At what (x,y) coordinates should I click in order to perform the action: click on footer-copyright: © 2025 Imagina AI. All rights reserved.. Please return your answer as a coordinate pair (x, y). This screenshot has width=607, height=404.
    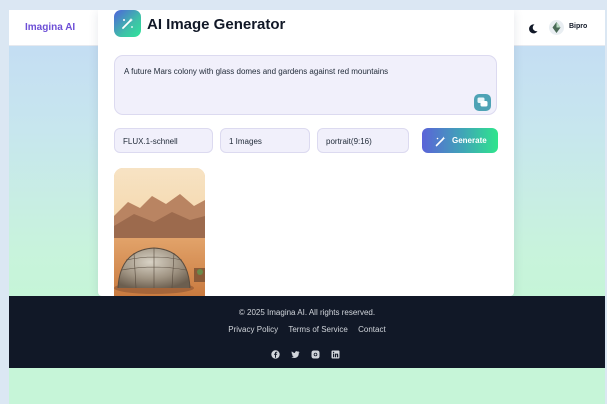
    Looking at the image, I should click on (307, 312).